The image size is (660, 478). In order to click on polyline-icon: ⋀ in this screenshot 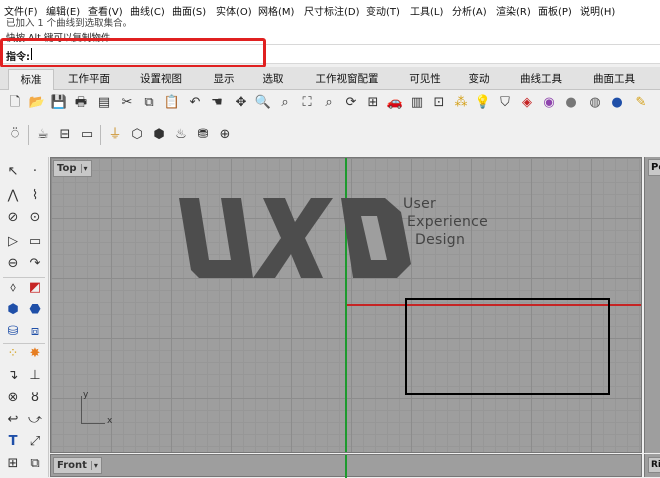, I will do `click(13, 196)`.